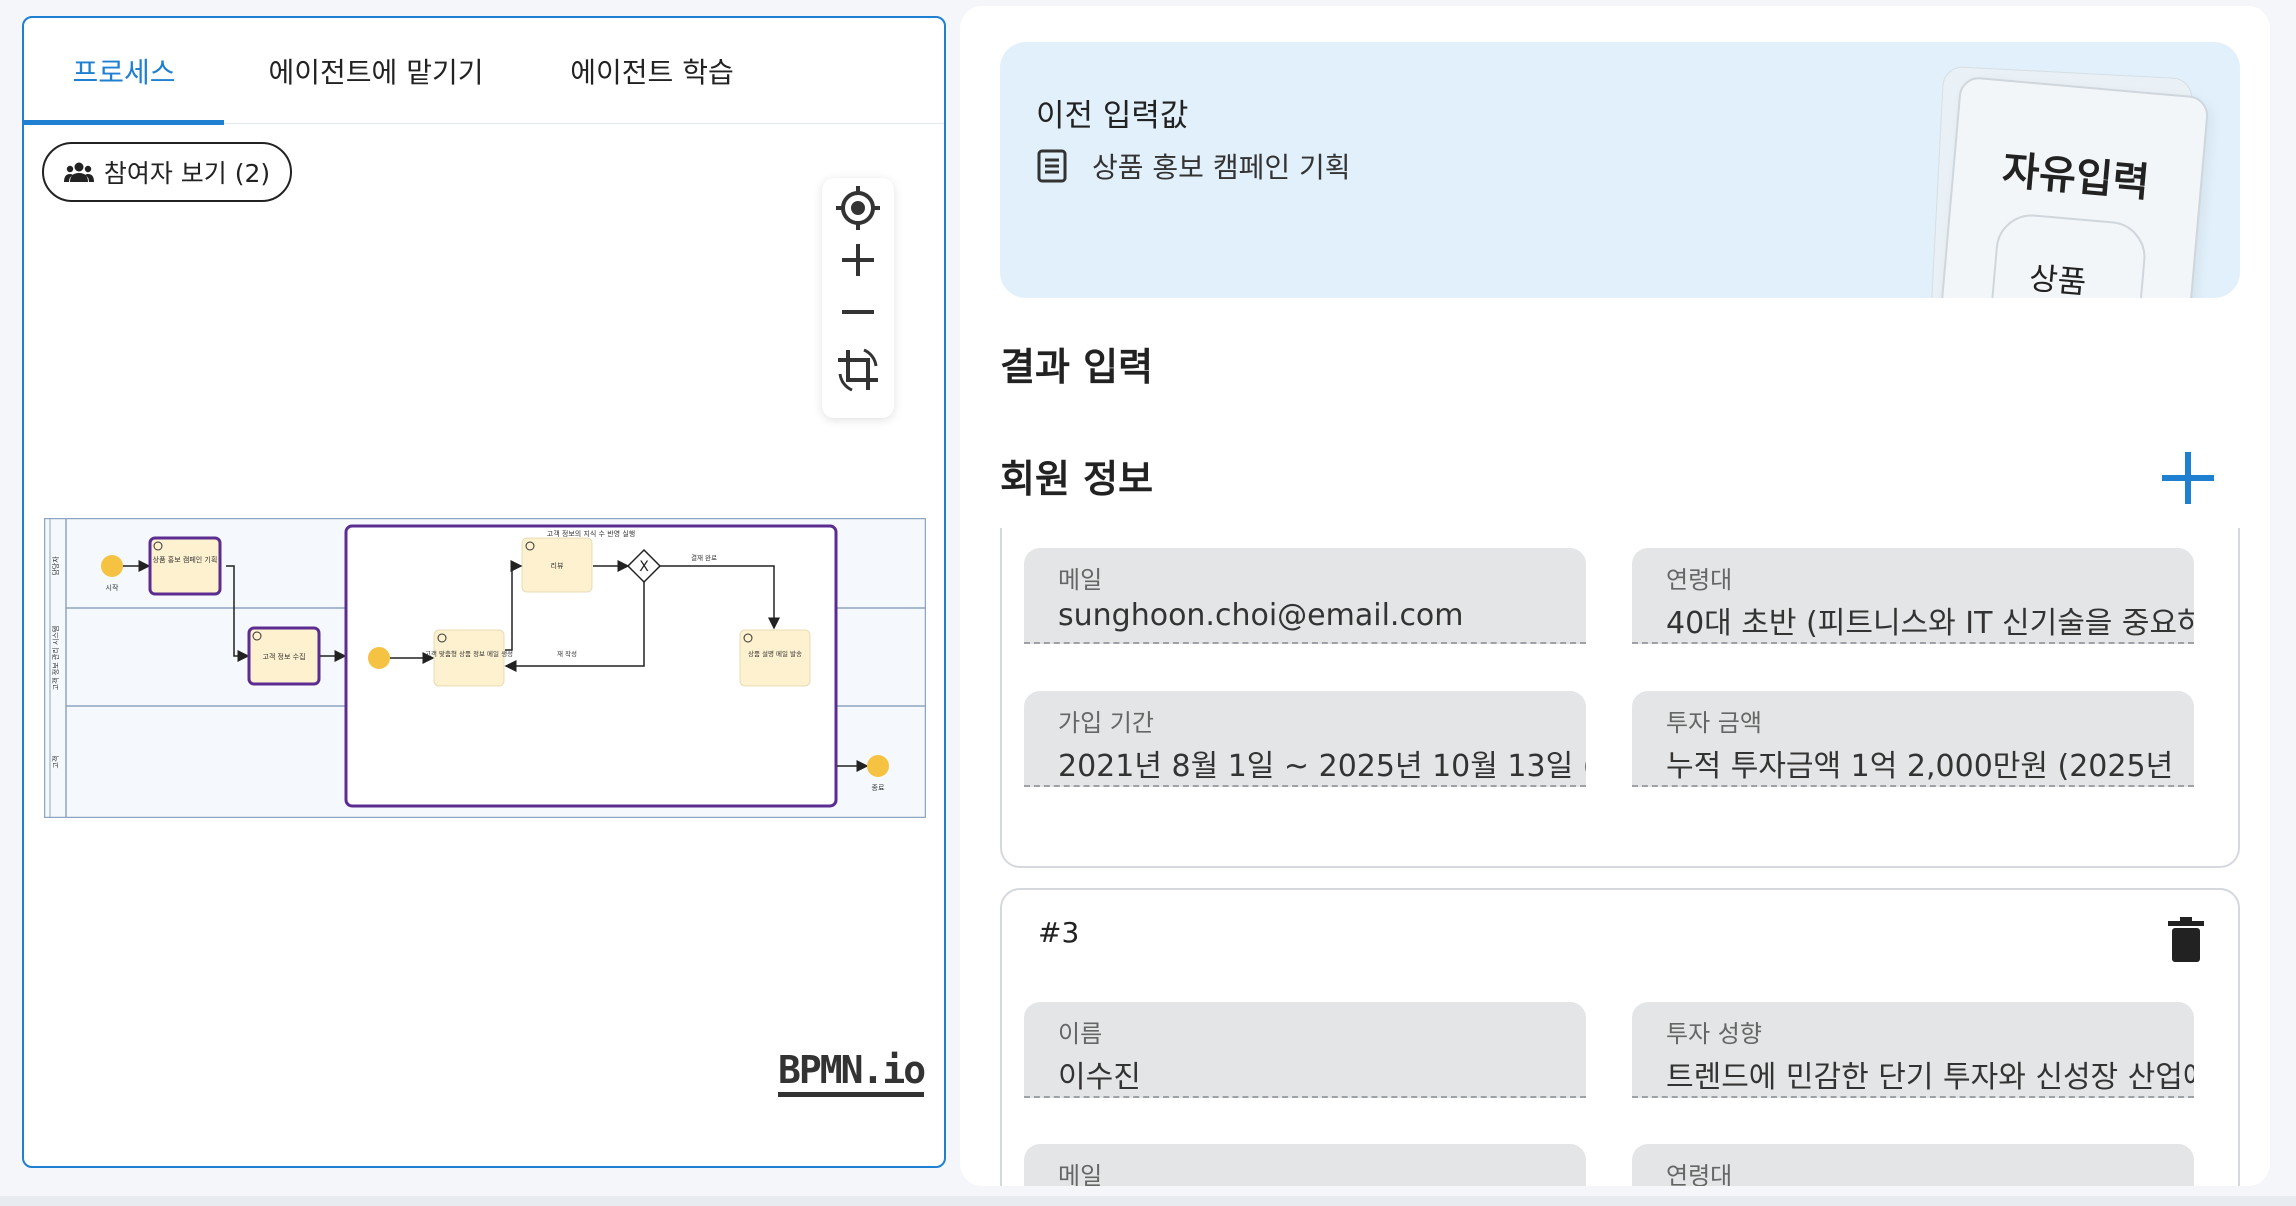 This screenshot has height=1206, width=2296. What do you see at coordinates (1059, 932) in the screenshot?
I see `member-card-number: #3` at bounding box center [1059, 932].